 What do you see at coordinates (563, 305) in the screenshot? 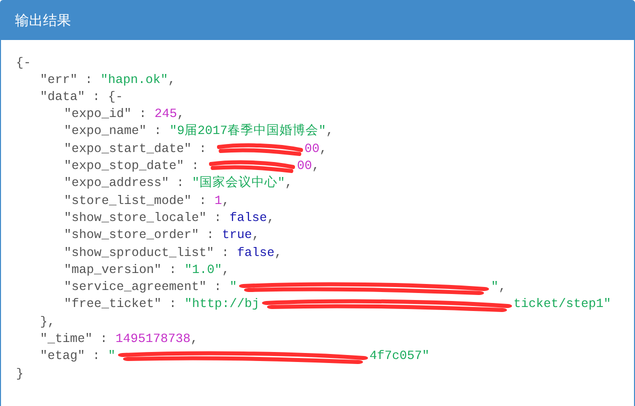
I see `json-value: ticket/step1"` at bounding box center [563, 305].